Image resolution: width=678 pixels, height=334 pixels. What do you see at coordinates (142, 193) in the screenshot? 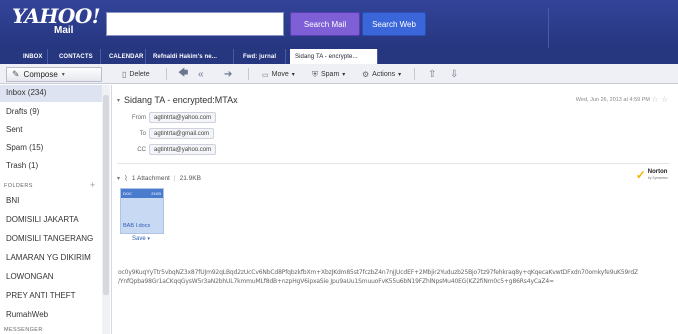
I see `attachment-type-bar: DOC 21KB` at bounding box center [142, 193].